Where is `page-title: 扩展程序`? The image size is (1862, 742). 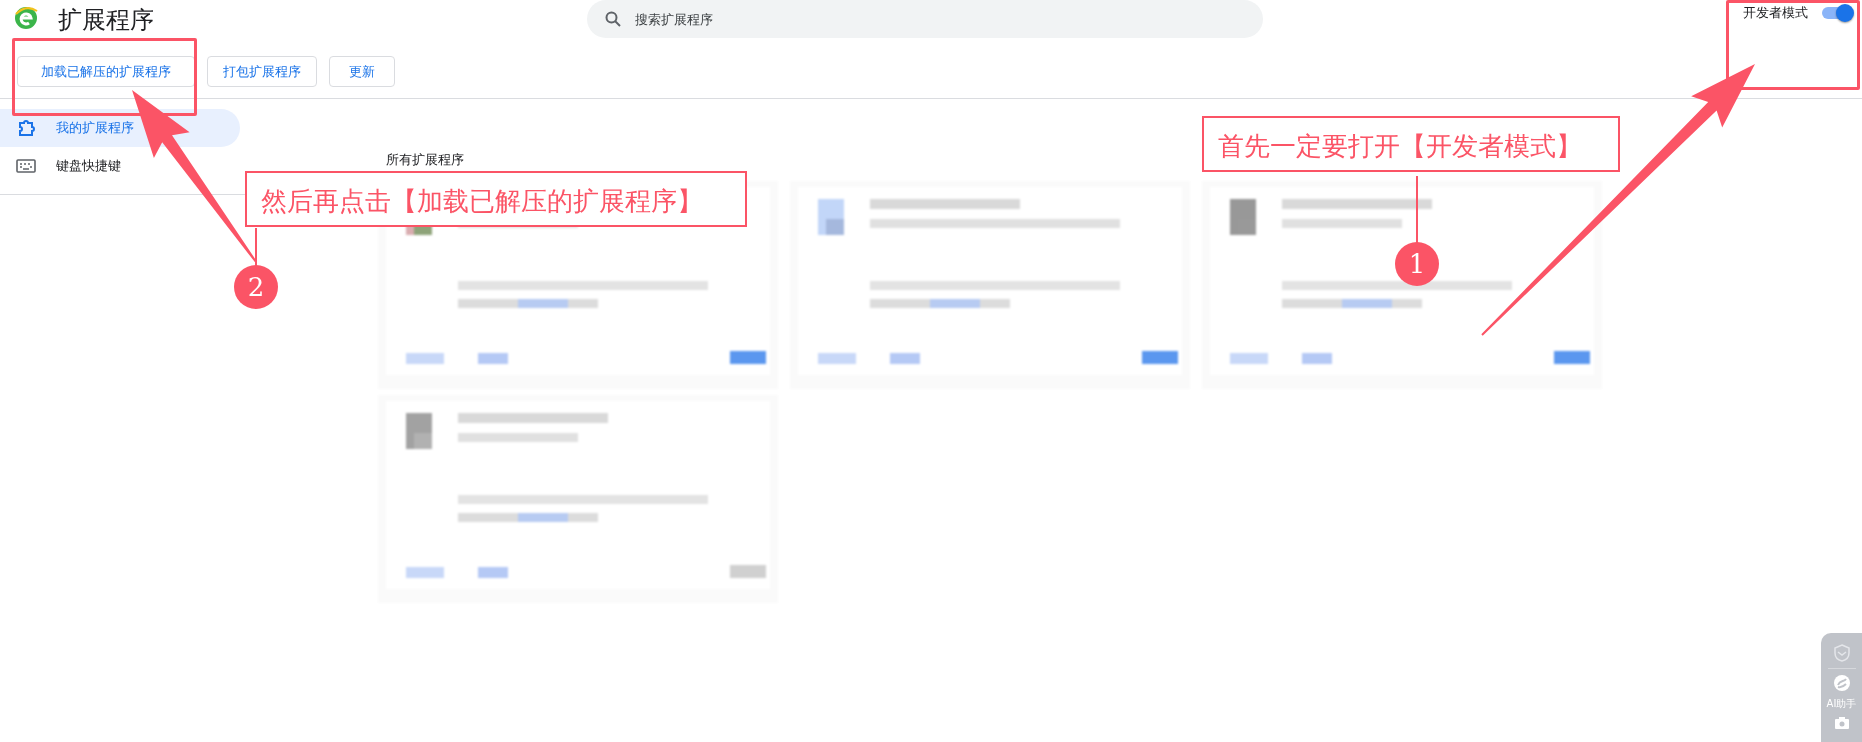
page-title: 扩展程序 is located at coordinates (106, 20).